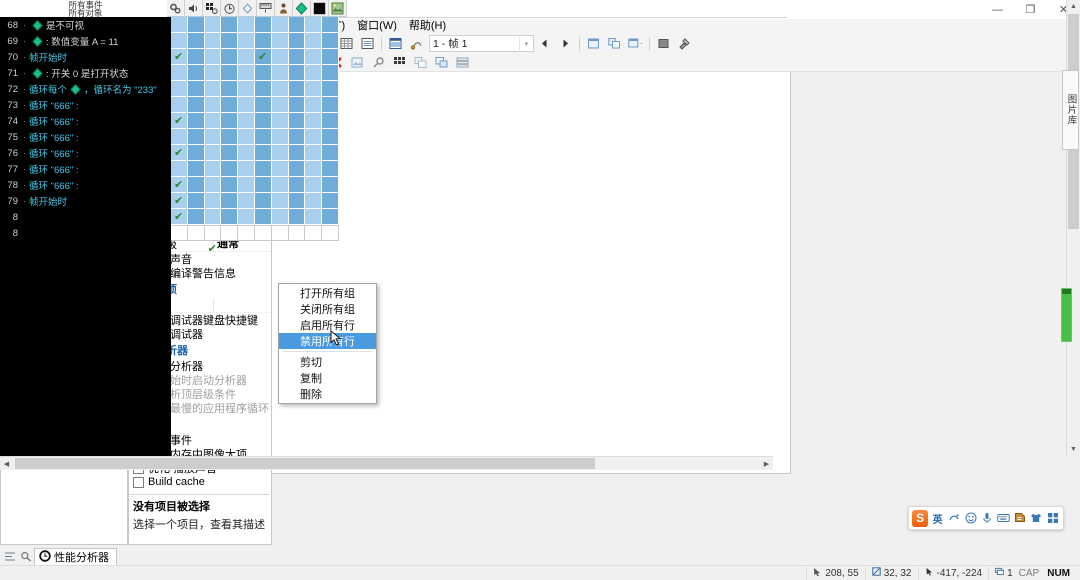 This screenshot has height=580, width=1080. What do you see at coordinates (85, 233) in the screenshot?
I see `event-line: 8` at bounding box center [85, 233].